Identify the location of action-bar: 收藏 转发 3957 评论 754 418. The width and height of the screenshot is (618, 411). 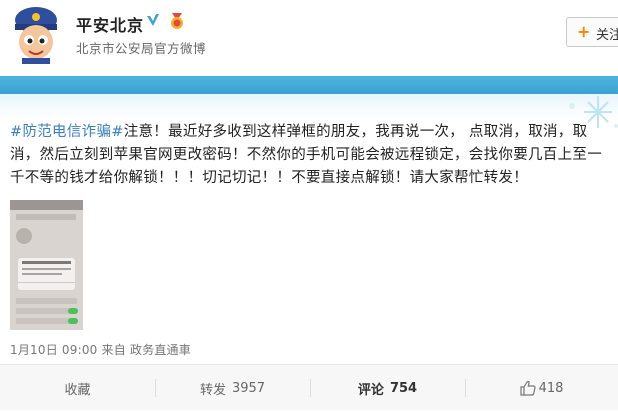
(309, 387).